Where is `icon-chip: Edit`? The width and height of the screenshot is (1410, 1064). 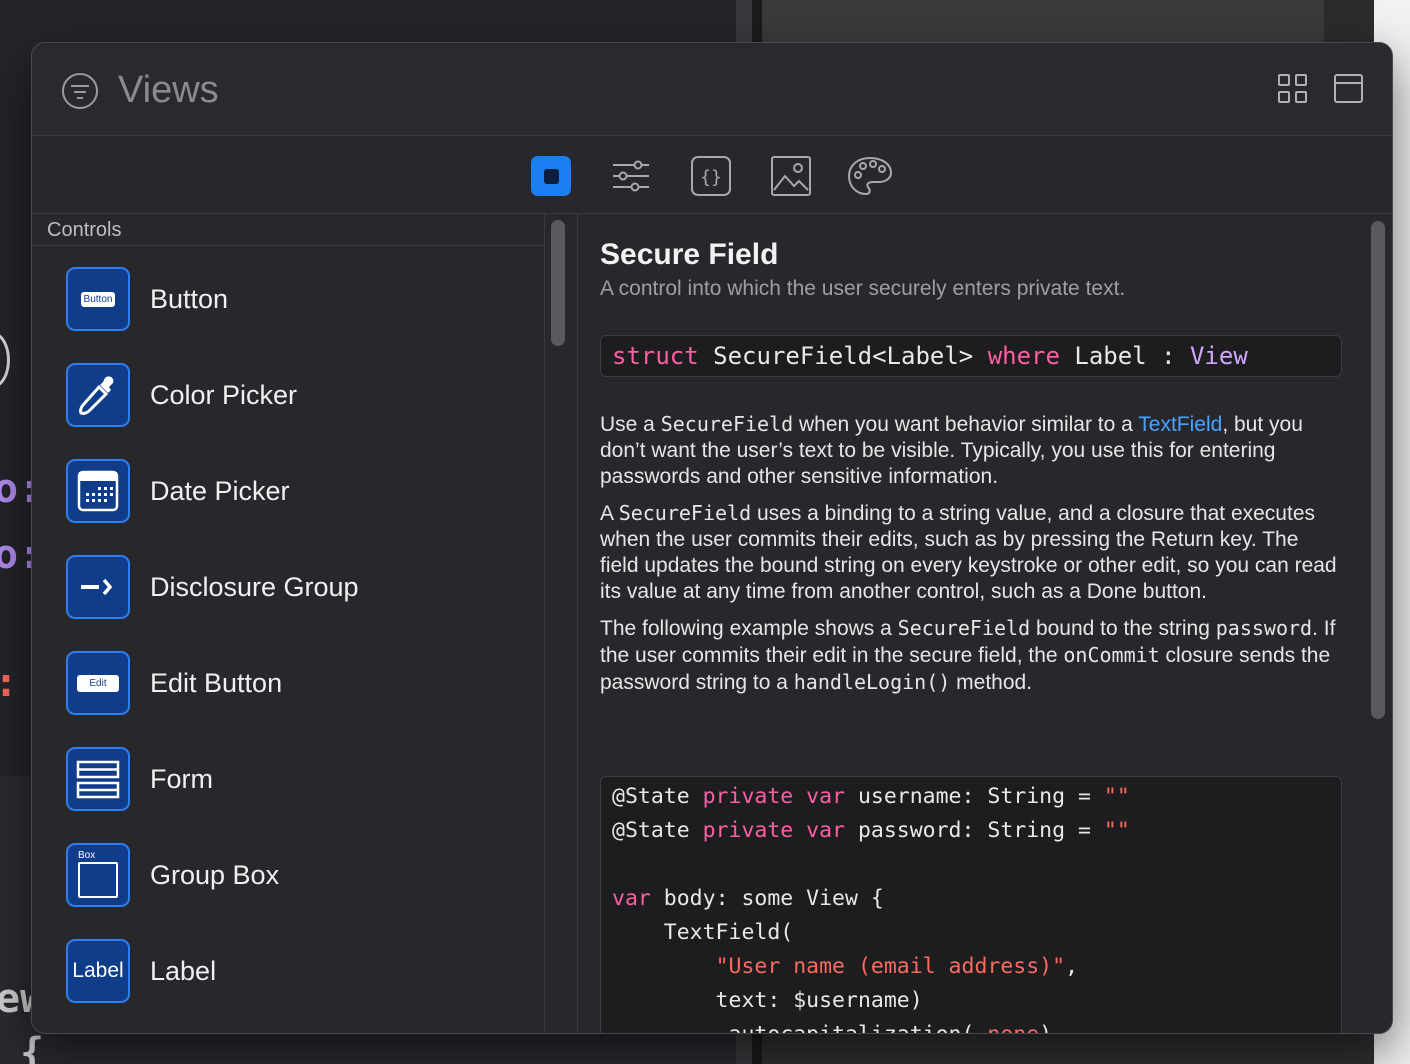 icon-chip: Edit is located at coordinates (98, 683).